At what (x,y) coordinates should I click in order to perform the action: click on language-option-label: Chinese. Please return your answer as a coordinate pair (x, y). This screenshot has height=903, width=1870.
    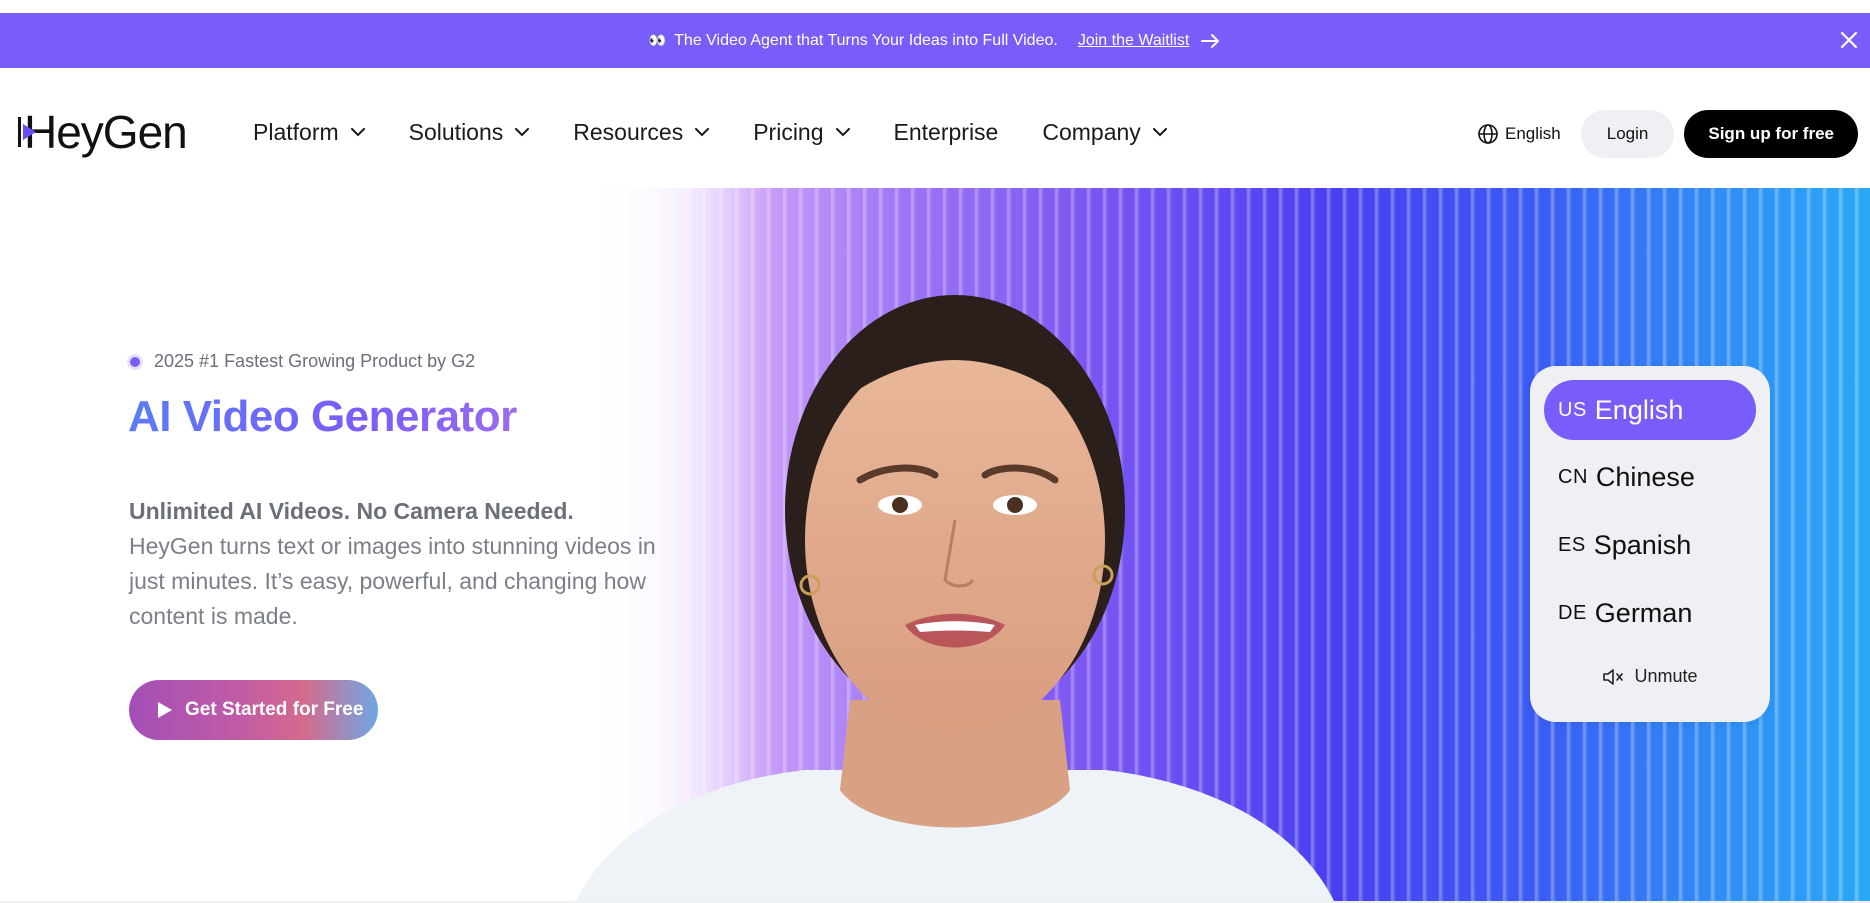
    Looking at the image, I should click on (1645, 476).